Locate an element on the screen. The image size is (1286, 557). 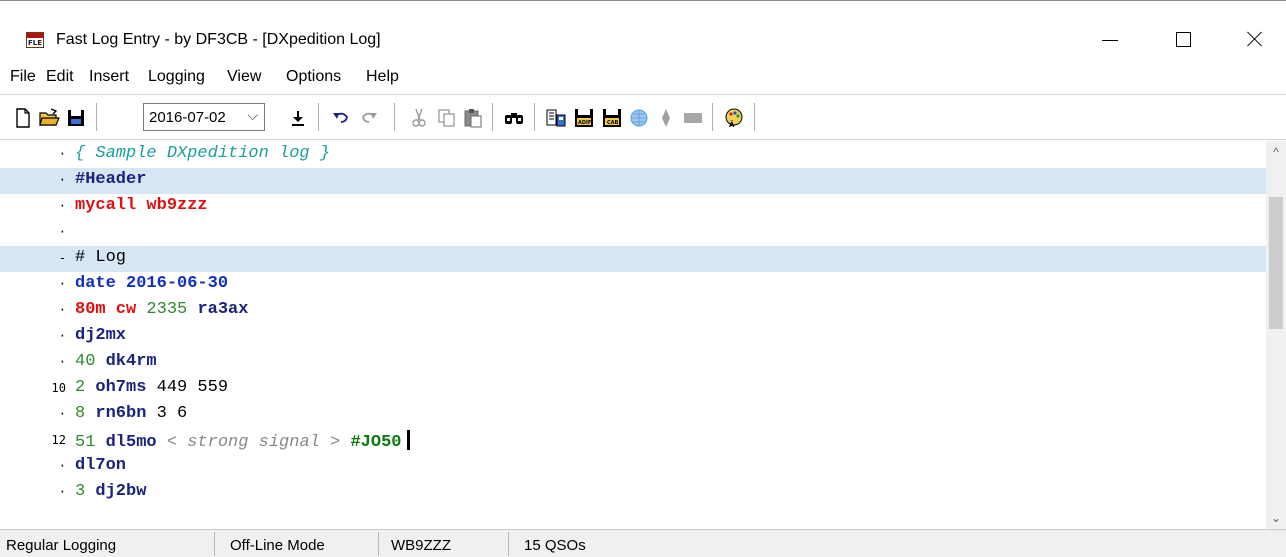
log-line: · #Header is located at coordinates (633, 181).